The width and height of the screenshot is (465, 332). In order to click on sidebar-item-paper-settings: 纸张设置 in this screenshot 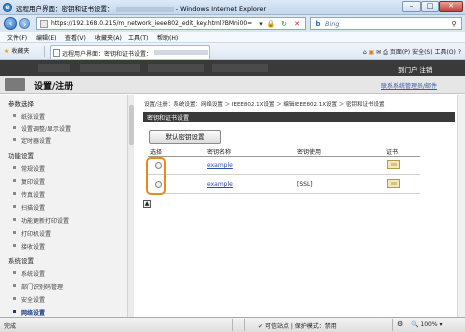, I will do `click(29, 116)`.